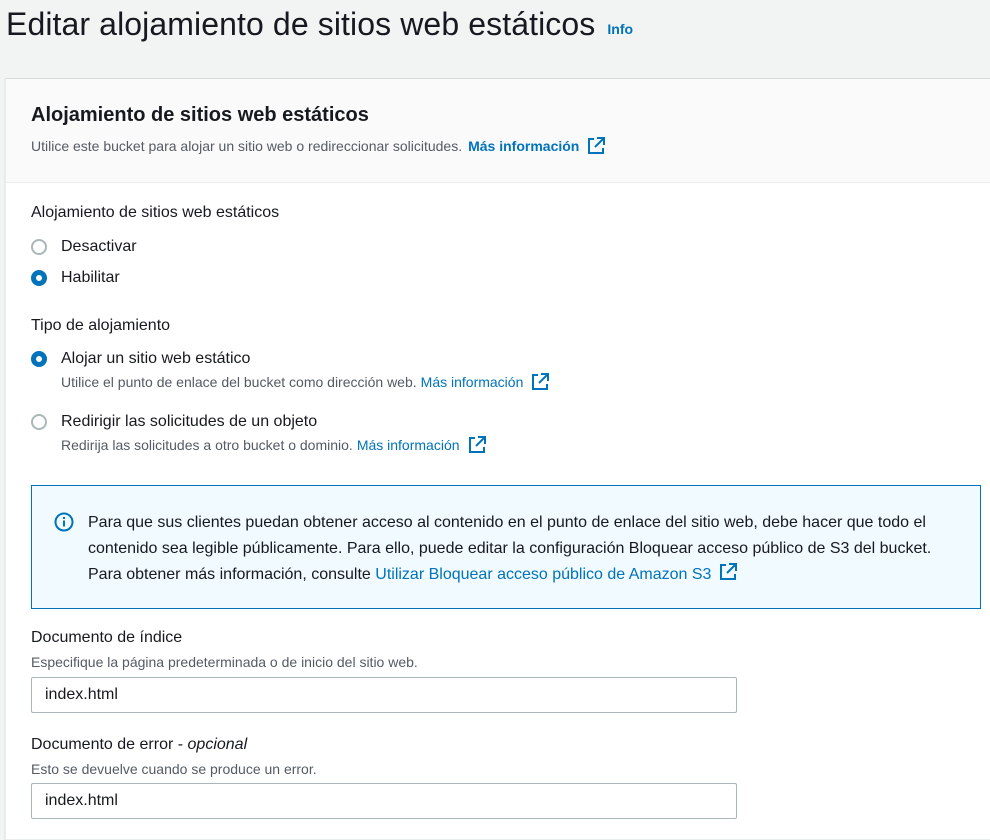 The height and width of the screenshot is (840, 990). Describe the element at coordinates (200, 115) in the screenshot. I see `panel-title: Alojamiento de sitios web estáticos` at that location.